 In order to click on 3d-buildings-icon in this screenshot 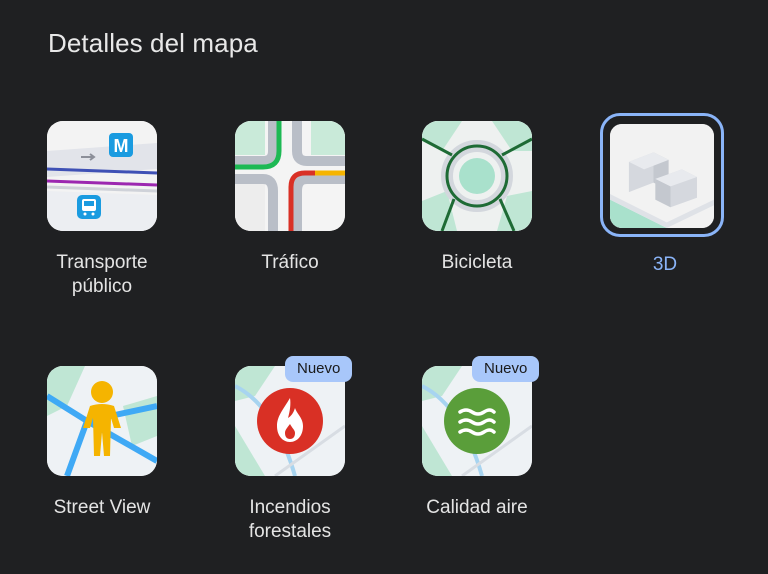, I will do `click(662, 176)`.